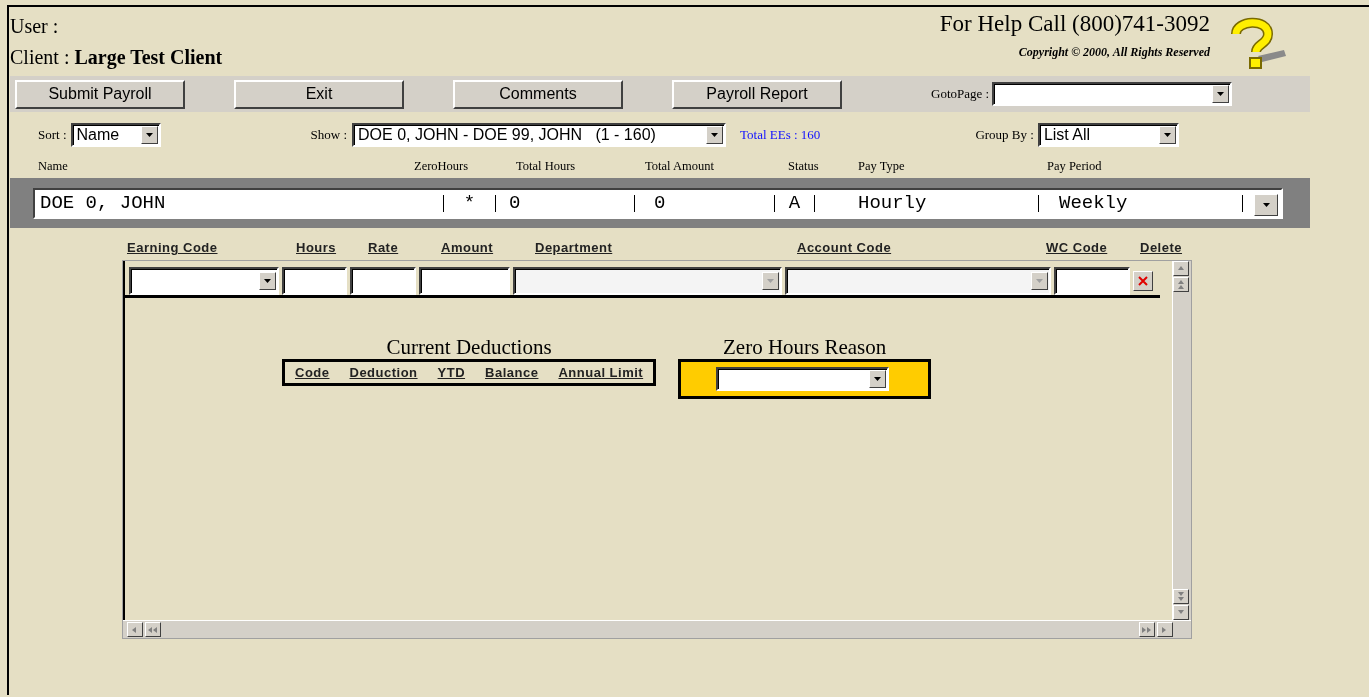  I want to click on scroll-right-button, so click(1165, 629).